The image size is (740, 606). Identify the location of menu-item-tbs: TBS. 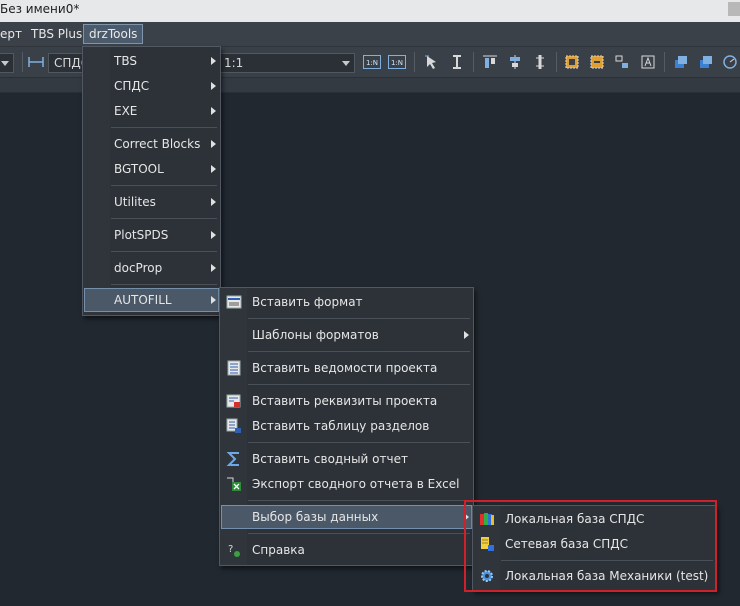
(151, 61).